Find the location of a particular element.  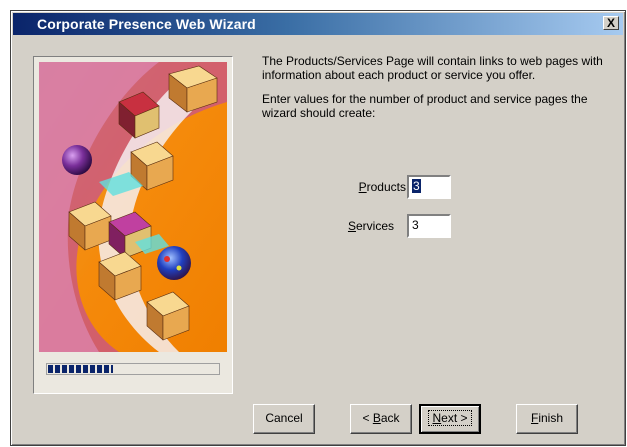

cancel-button: Cancel is located at coordinates (284, 419).